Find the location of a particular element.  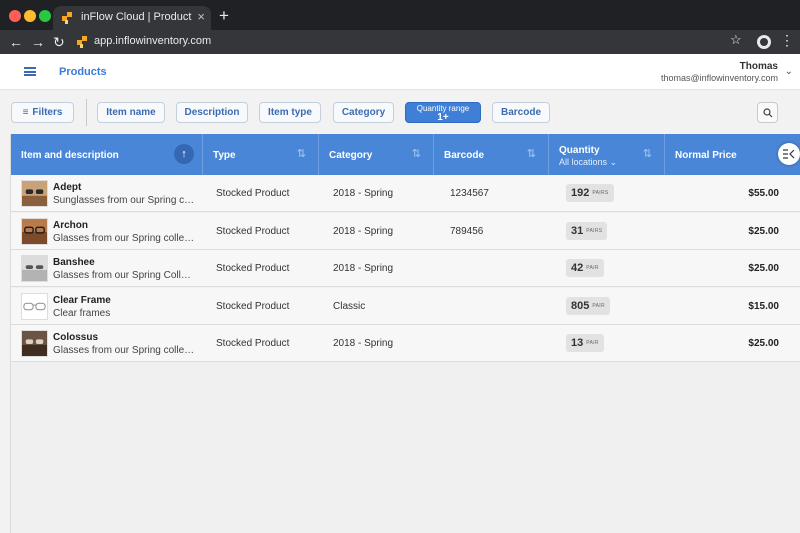

location-dropdown: All locations ⌄ is located at coordinates (588, 162).